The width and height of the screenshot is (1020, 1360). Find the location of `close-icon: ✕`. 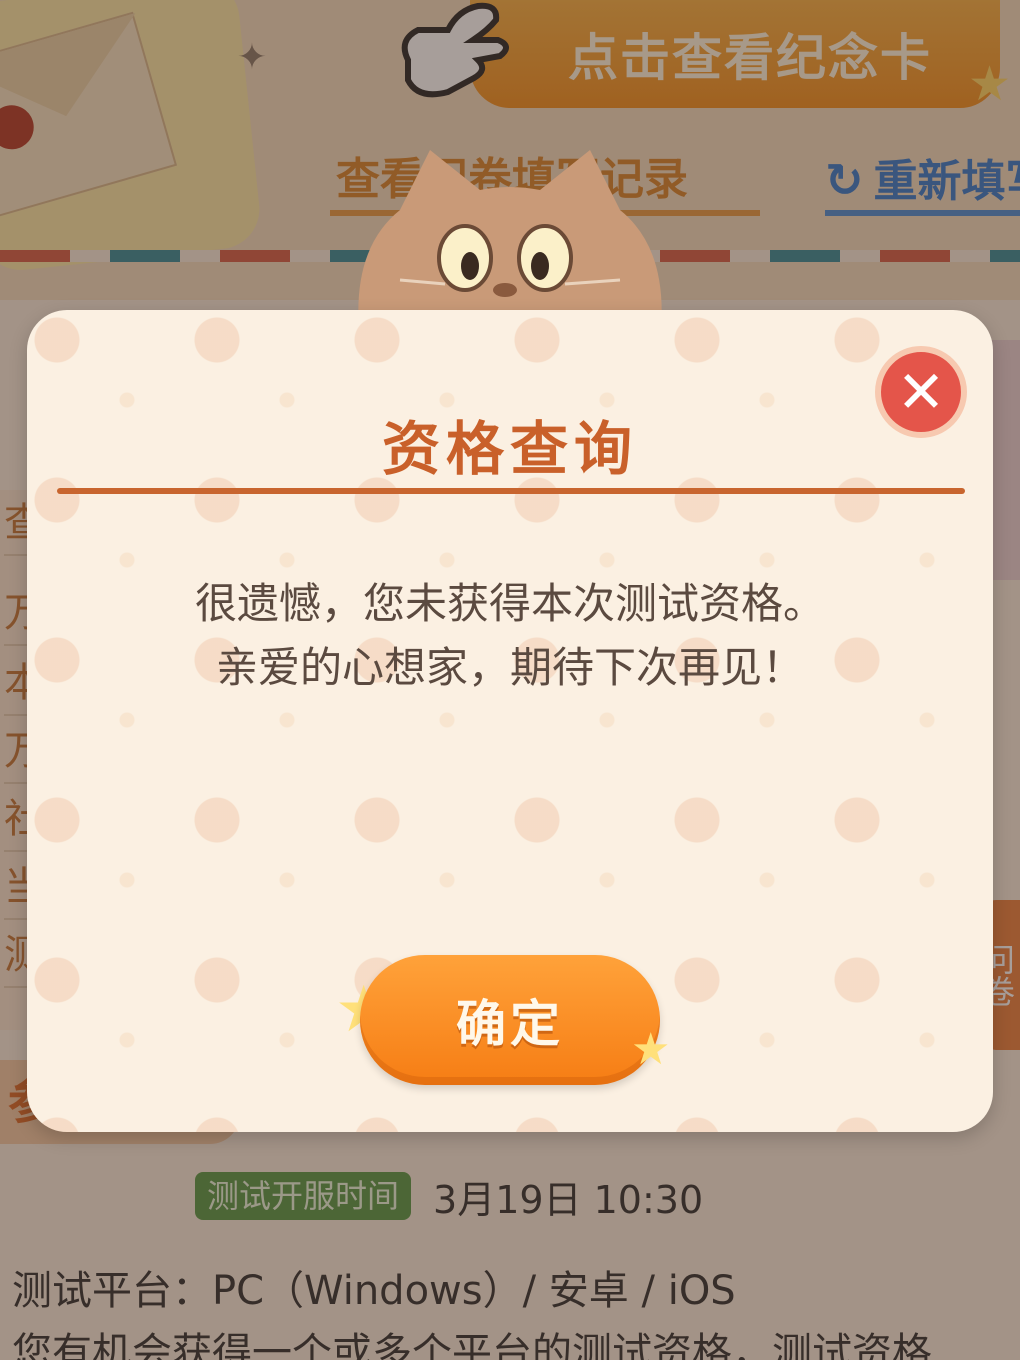

close-icon: ✕ is located at coordinates (921, 392).